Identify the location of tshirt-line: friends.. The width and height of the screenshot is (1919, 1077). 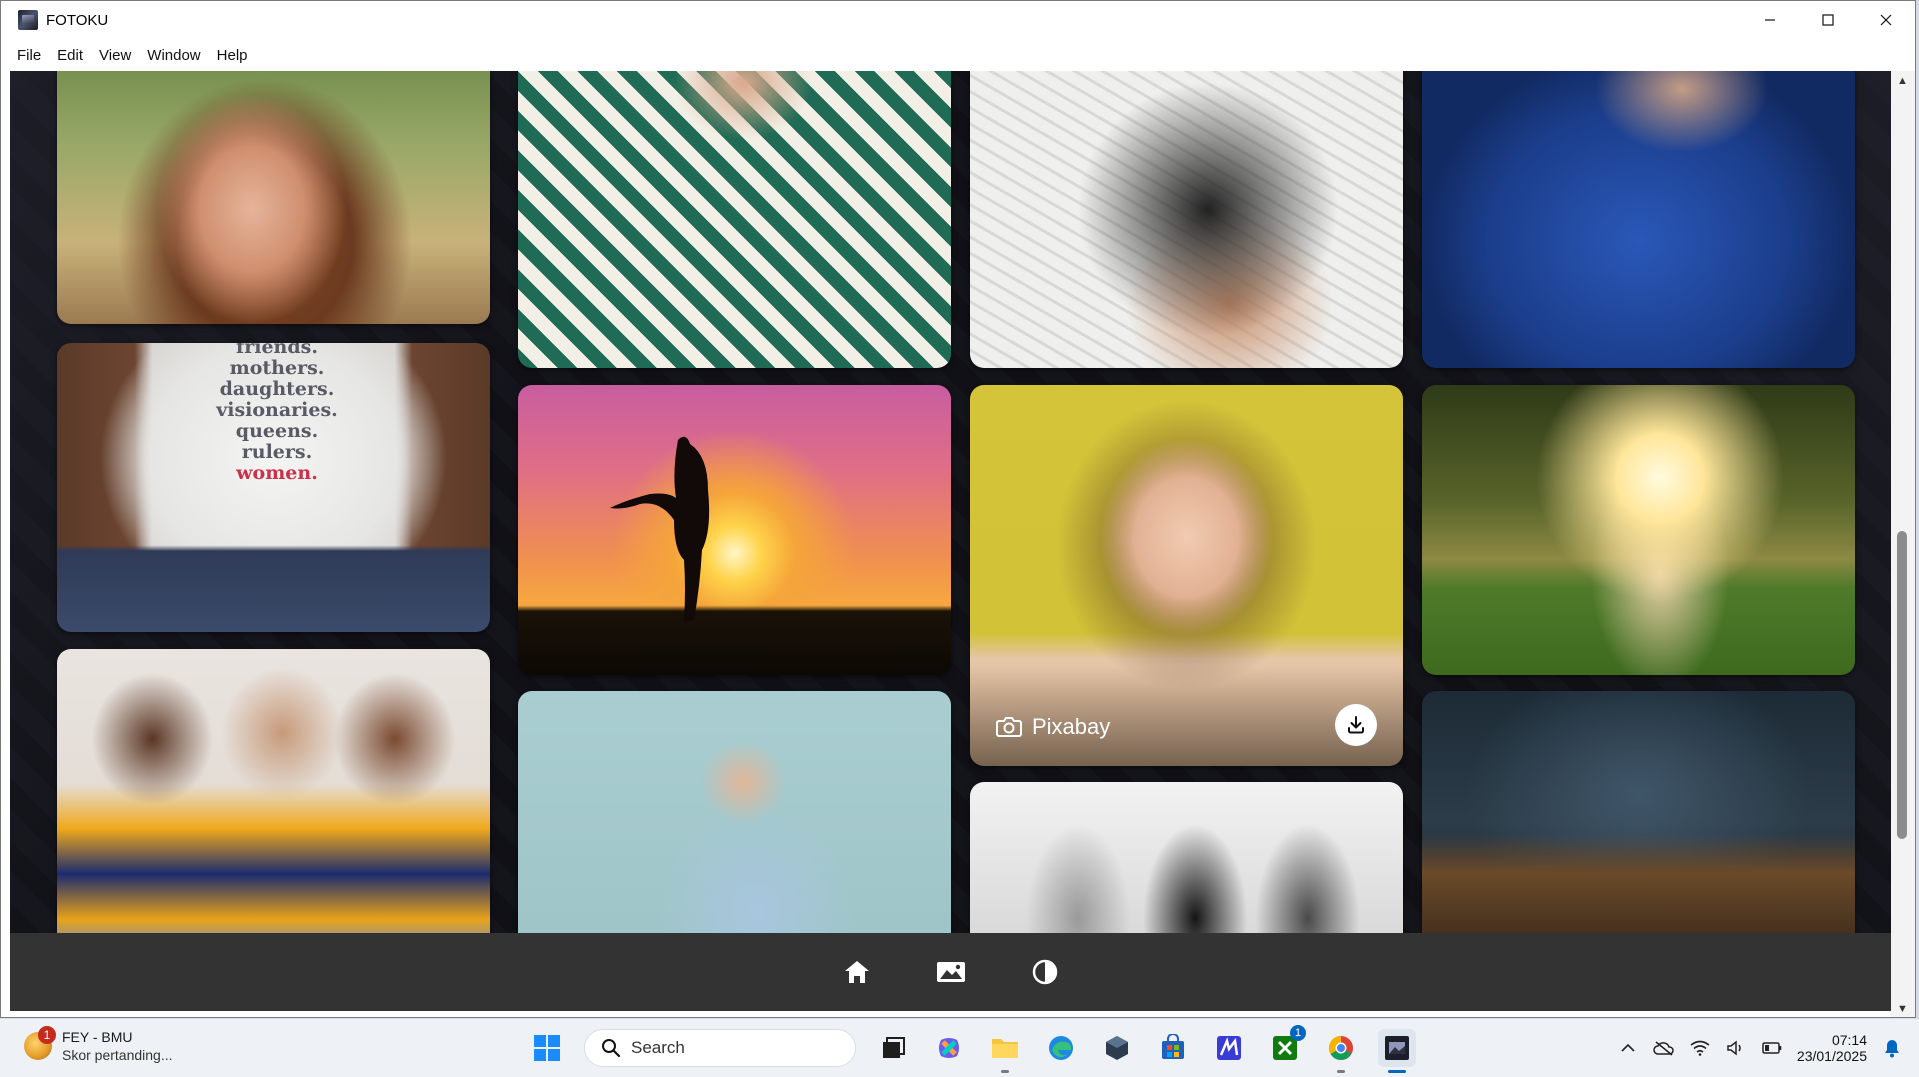
(277, 350).